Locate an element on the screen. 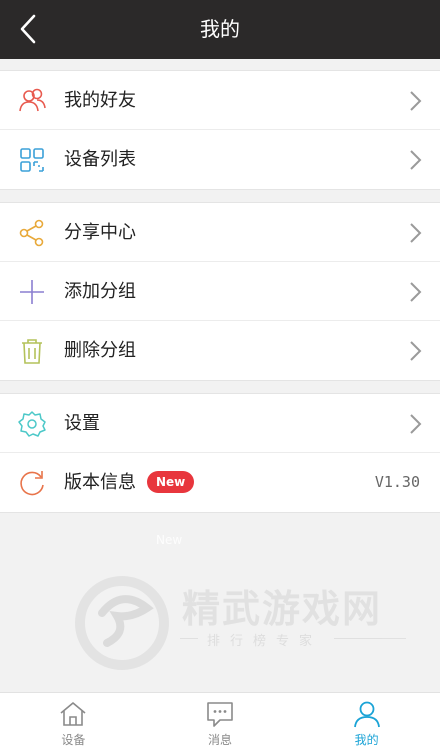 The width and height of the screenshot is (440, 751). grid-icon is located at coordinates (32, 160).